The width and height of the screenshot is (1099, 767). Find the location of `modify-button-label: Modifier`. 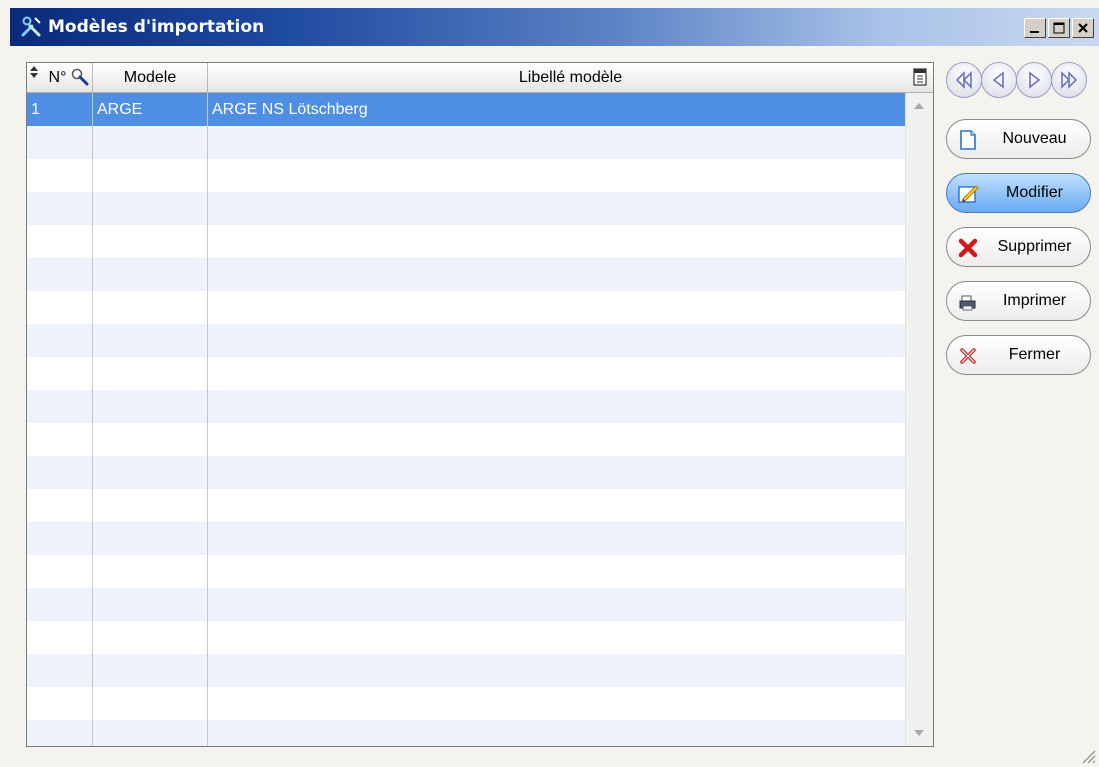

modify-button-label: Modifier is located at coordinates (1034, 192).